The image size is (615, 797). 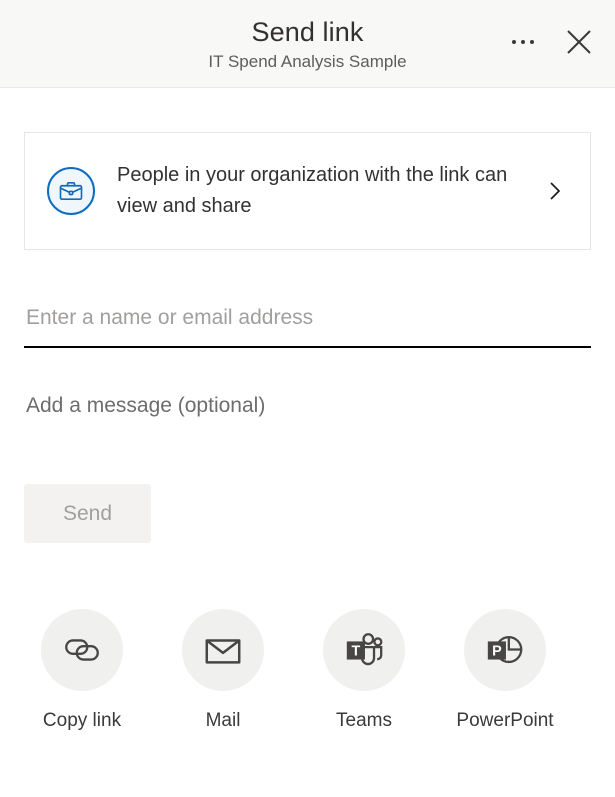 I want to click on share-target-teams: T Teams, so click(x=364, y=671).